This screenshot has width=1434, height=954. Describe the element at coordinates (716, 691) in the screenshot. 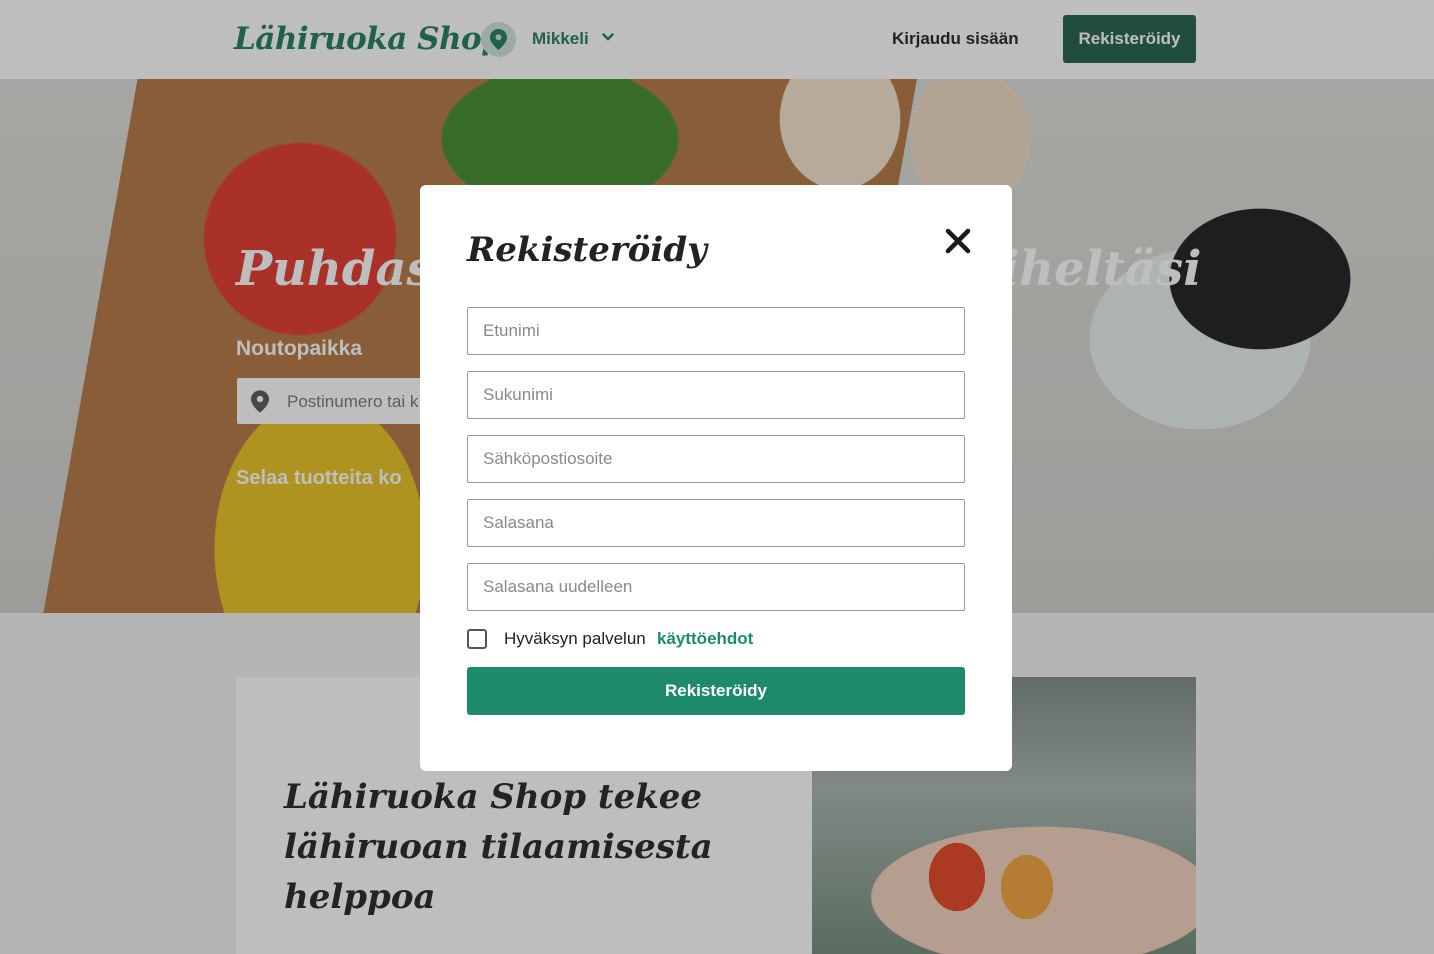

I see `submit-register-button: Rekisteröidy` at that location.